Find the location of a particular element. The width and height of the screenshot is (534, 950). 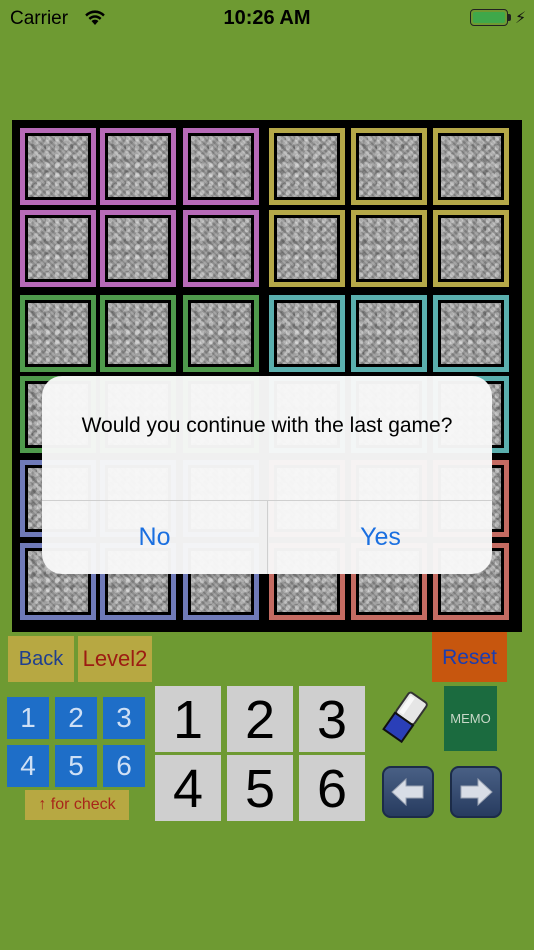

no-button: No is located at coordinates (154, 537).